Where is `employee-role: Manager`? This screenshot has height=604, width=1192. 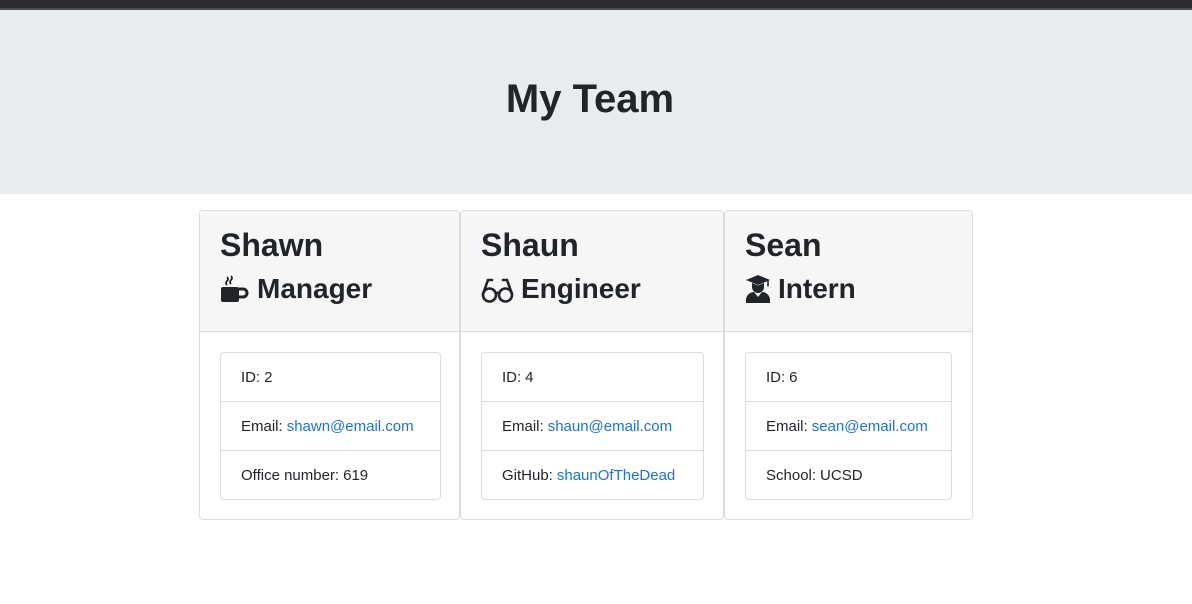
employee-role: Manager is located at coordinates (329, 289).